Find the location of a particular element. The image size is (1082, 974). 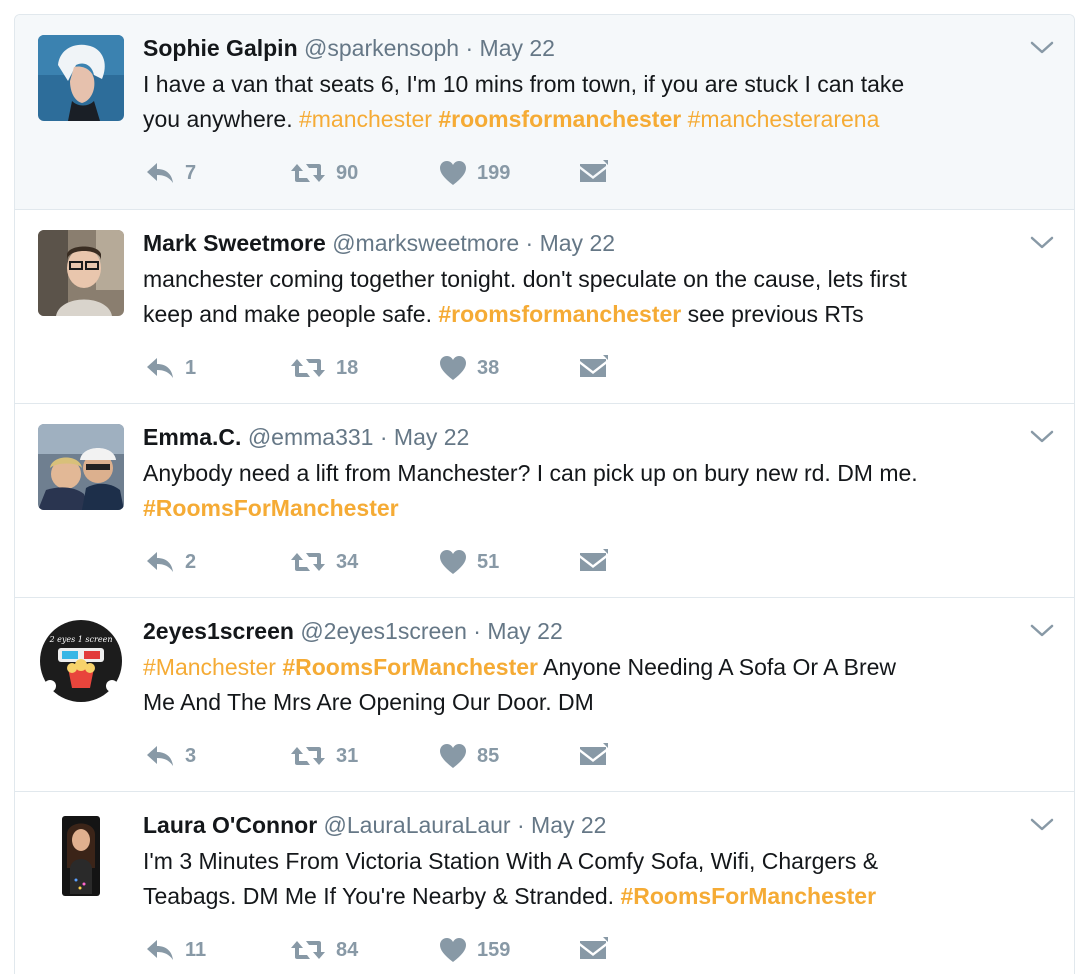

tweet-text-line: you anywhere. is located at coordinates (221, 119).